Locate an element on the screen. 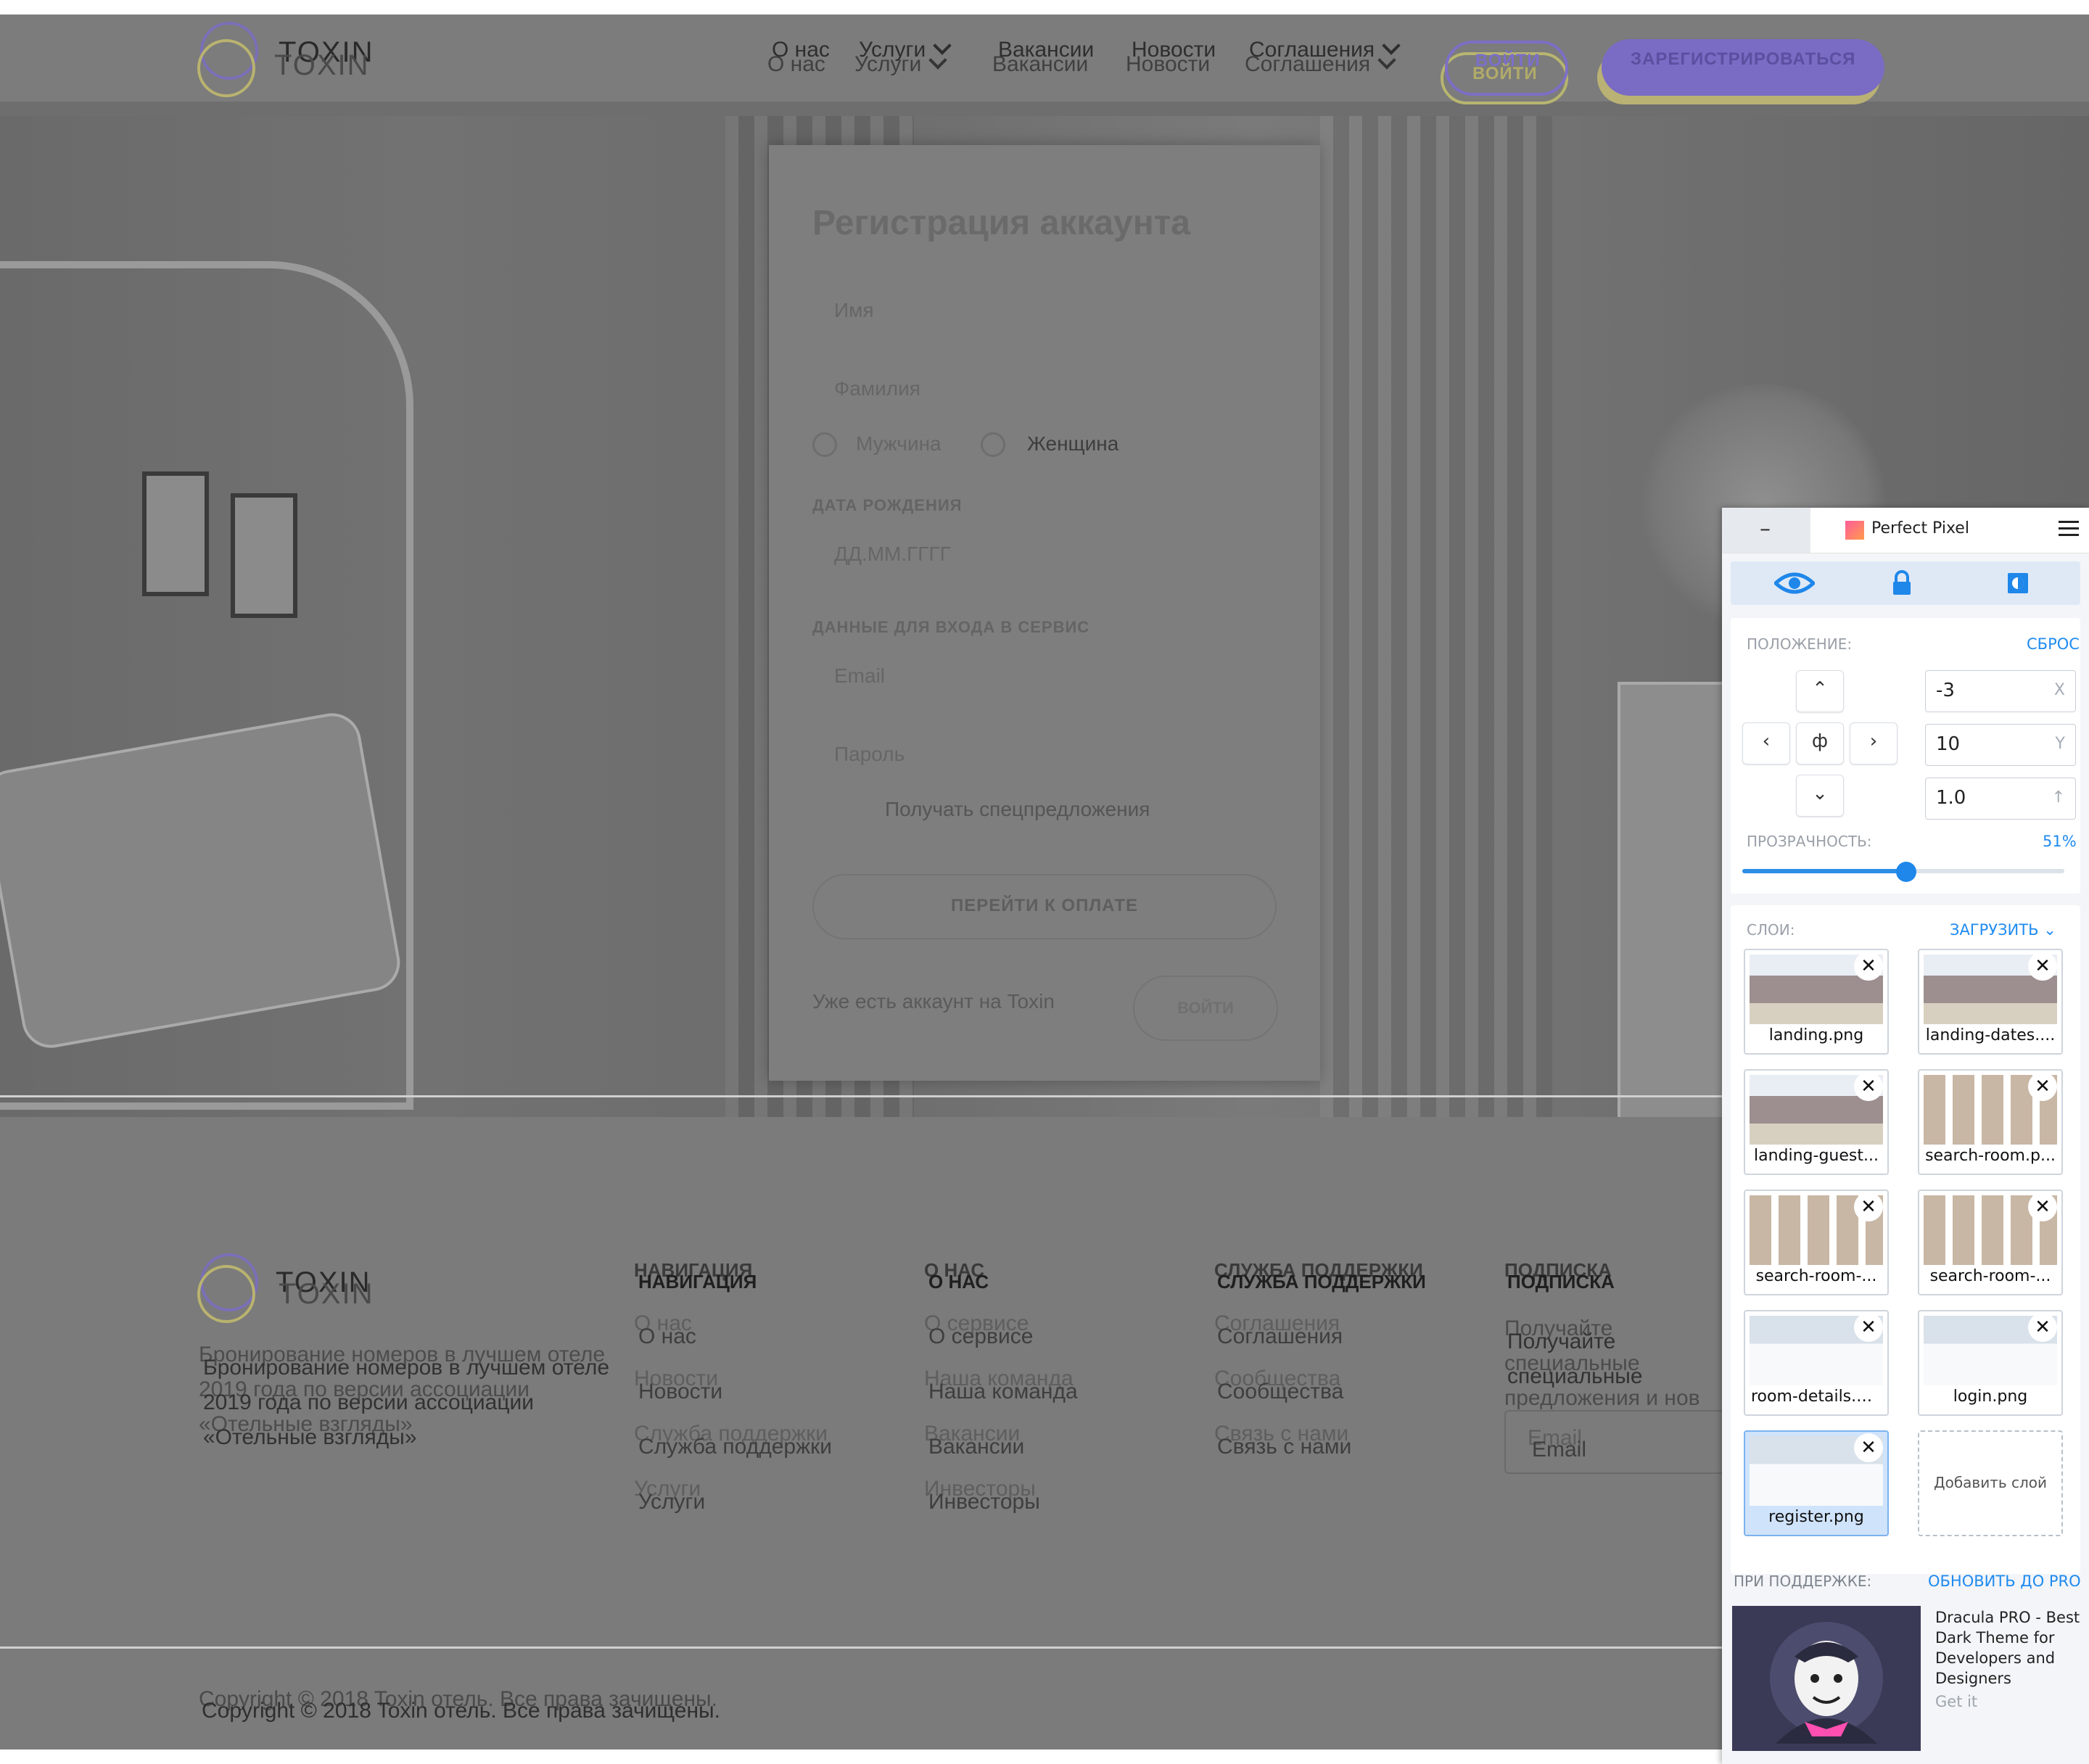 Image resolution: width=2089 pixels, height=1764 pixels. register-button: ЗАРЕГИСТРИРОВАТЬСЯ ЗАРЕГИСТРИРОВАТЬСЯ is located at coordinates (1743, 67).